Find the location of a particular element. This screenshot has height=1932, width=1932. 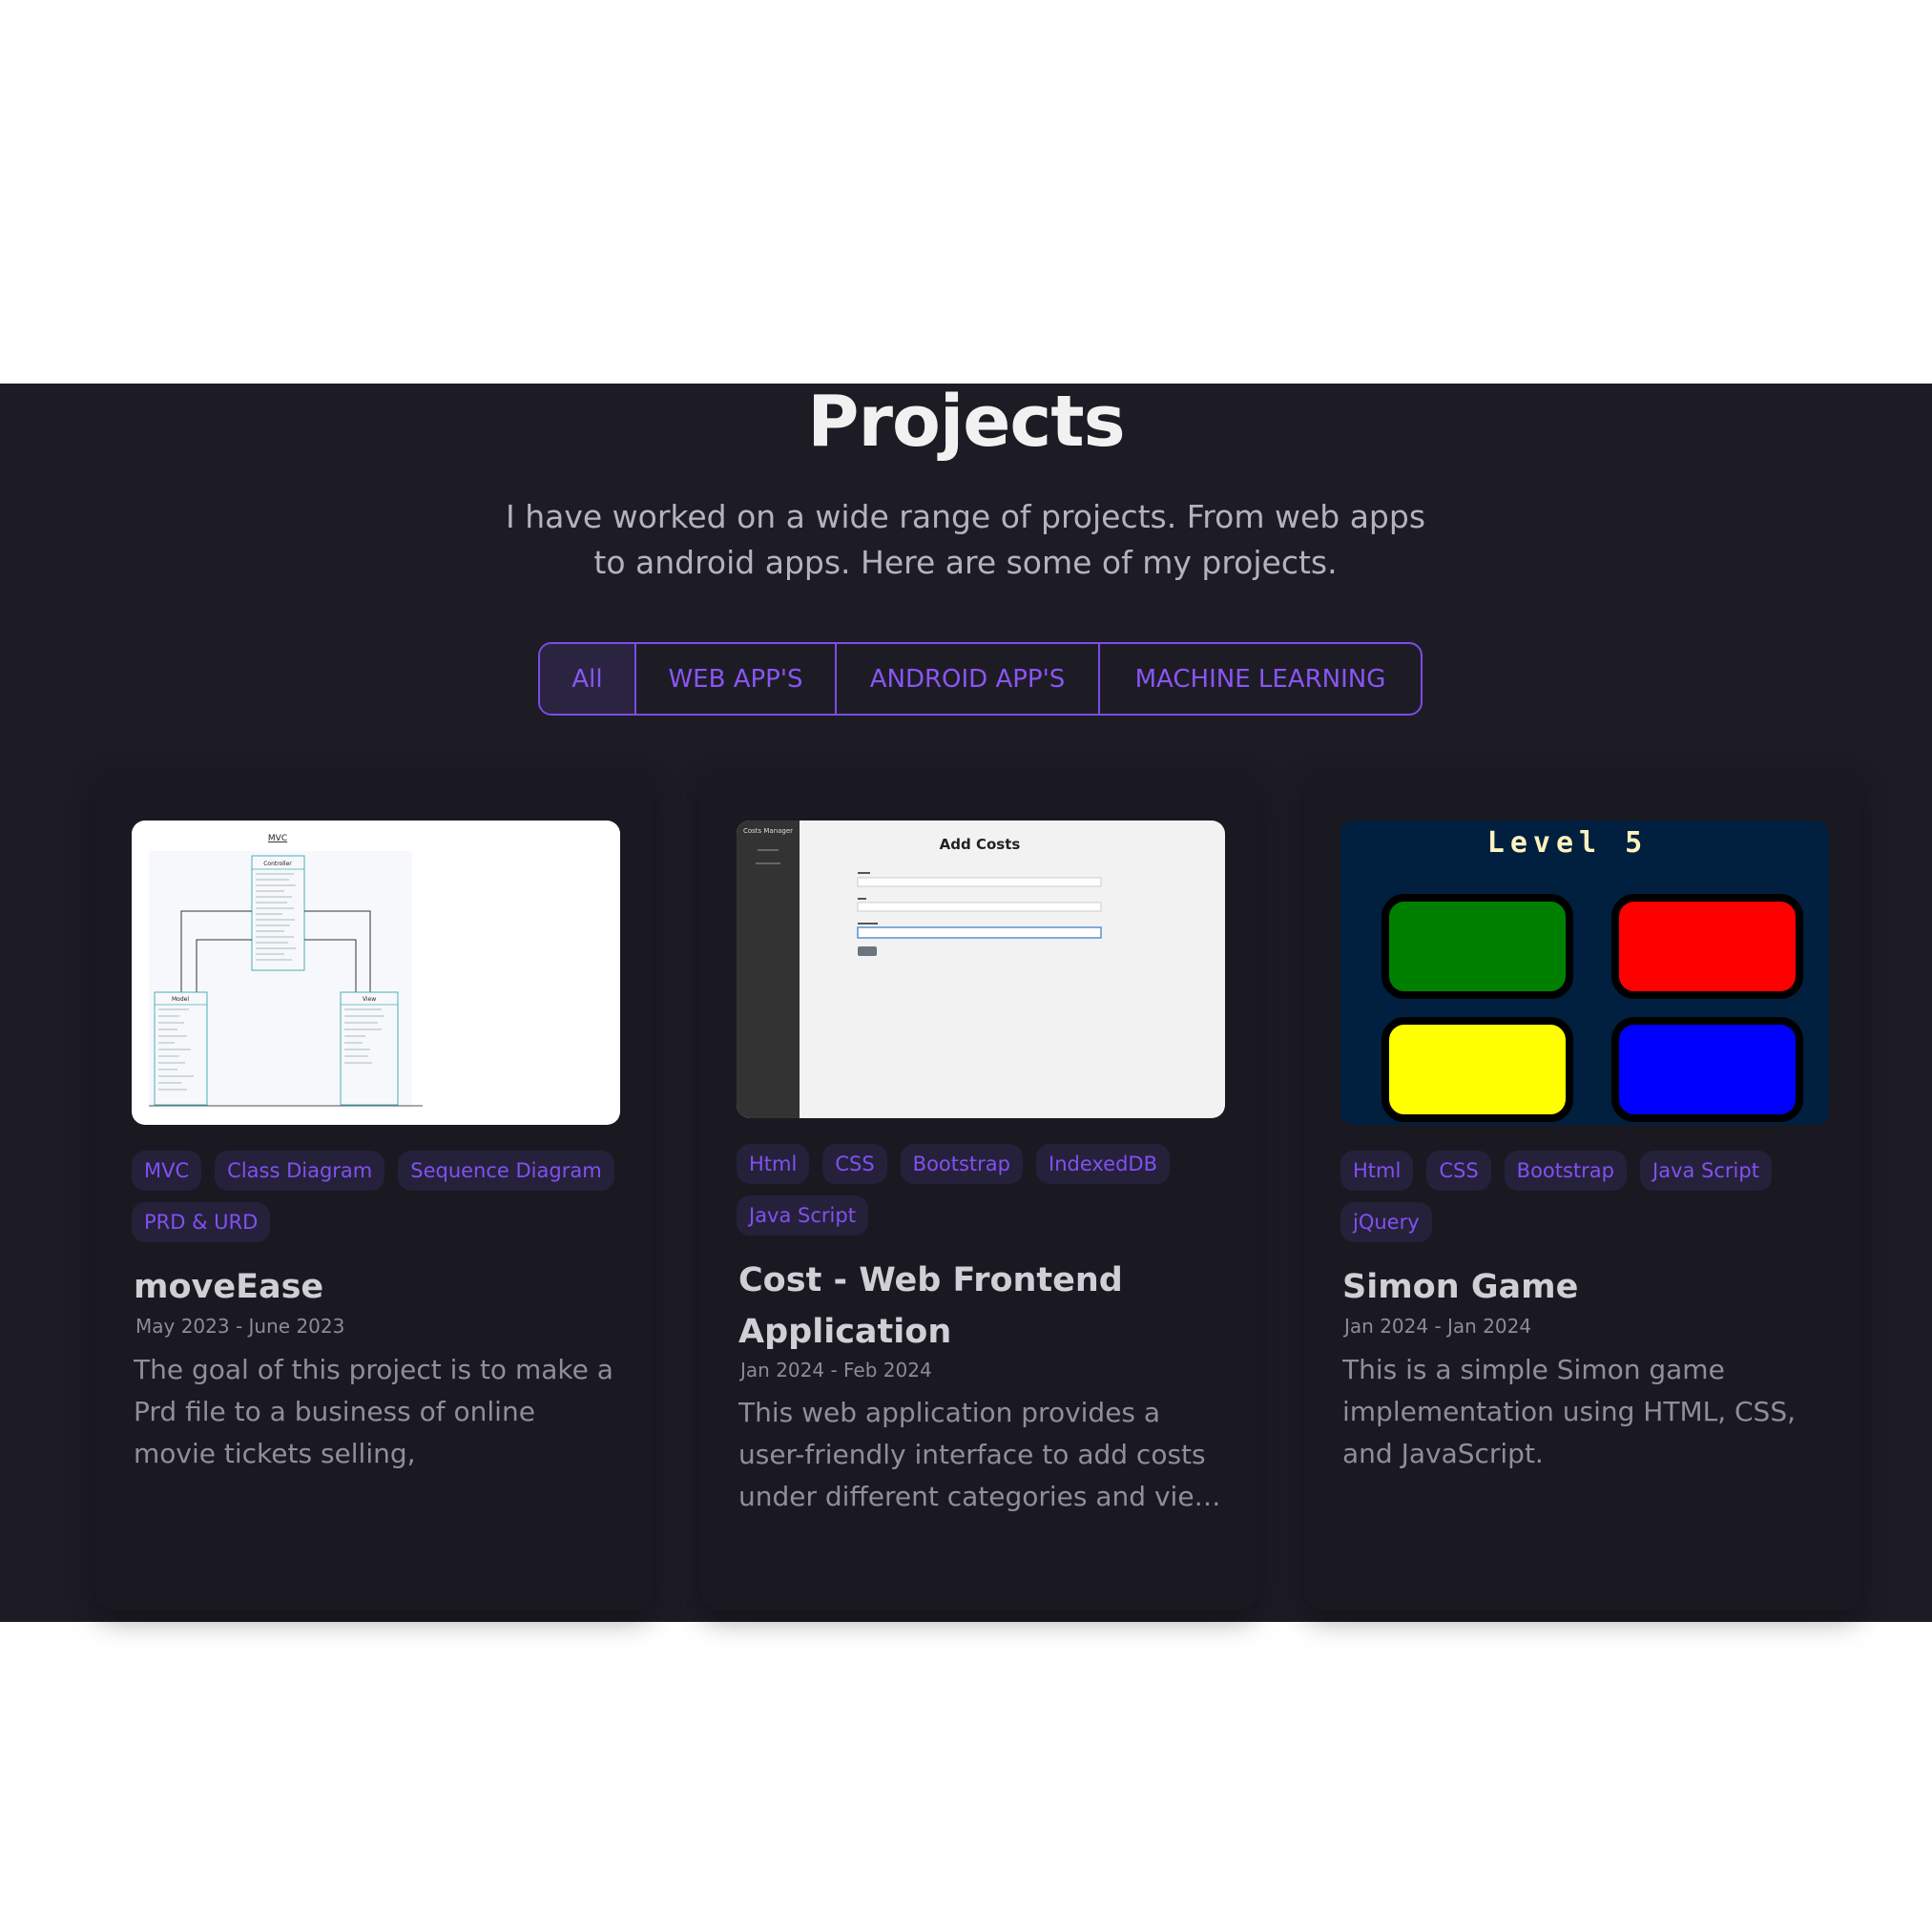

project-thumbnail-mvc-diagram: MVC Controller Model View is located at coordinates (376, 973).